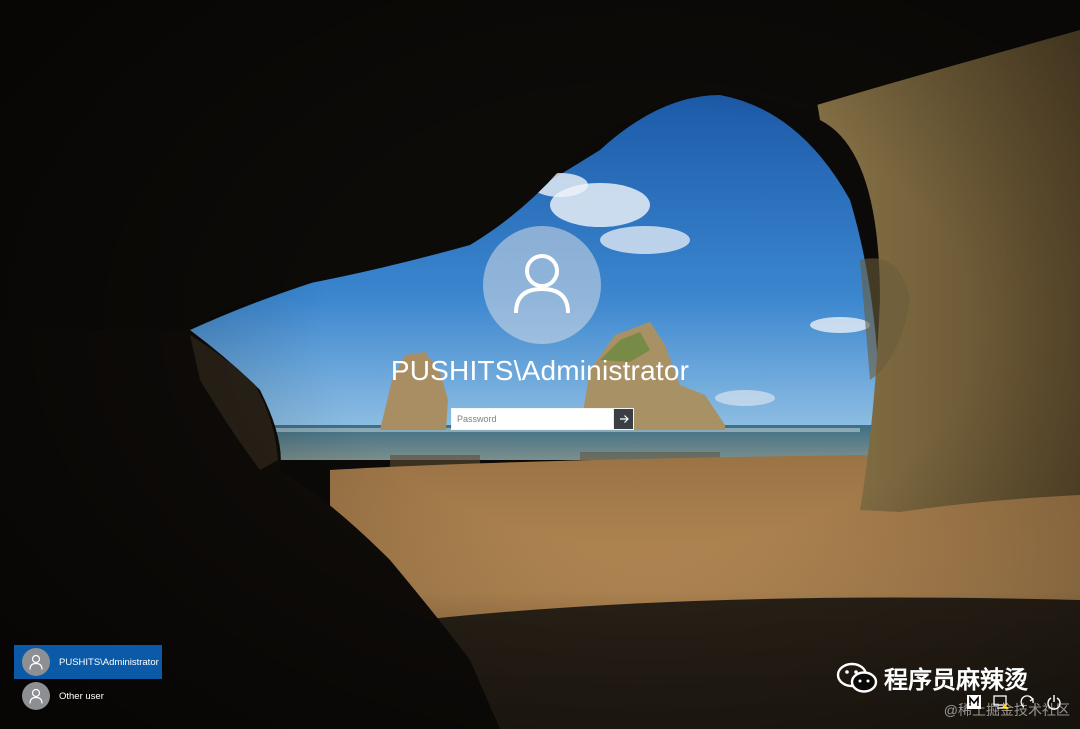 The width and height of the screenshot is (1080, 729). I want to click on password-box, so click(542, 419).